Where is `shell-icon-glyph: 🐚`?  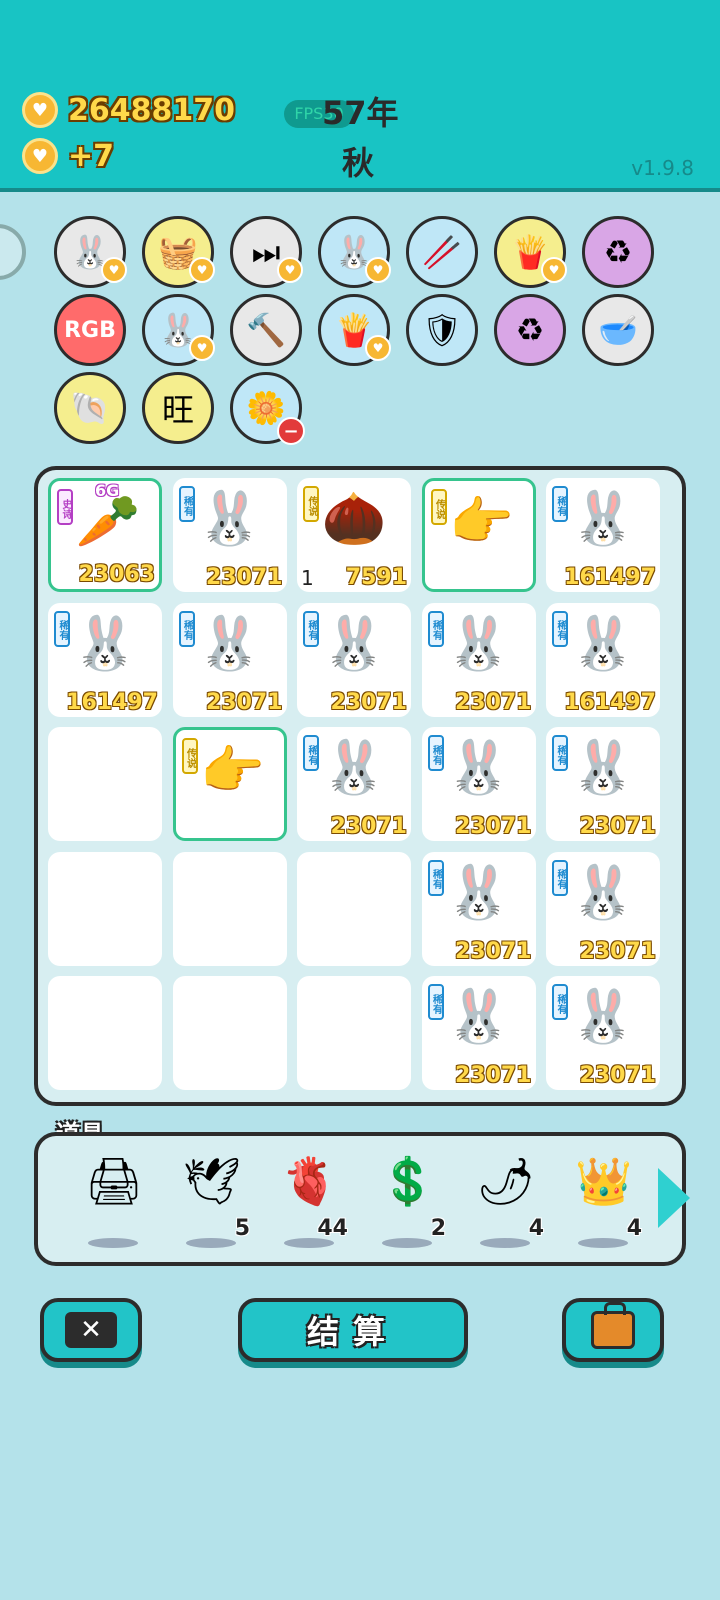 shell-icon-glyph: 🐚 is located at coordinates (90, 408).